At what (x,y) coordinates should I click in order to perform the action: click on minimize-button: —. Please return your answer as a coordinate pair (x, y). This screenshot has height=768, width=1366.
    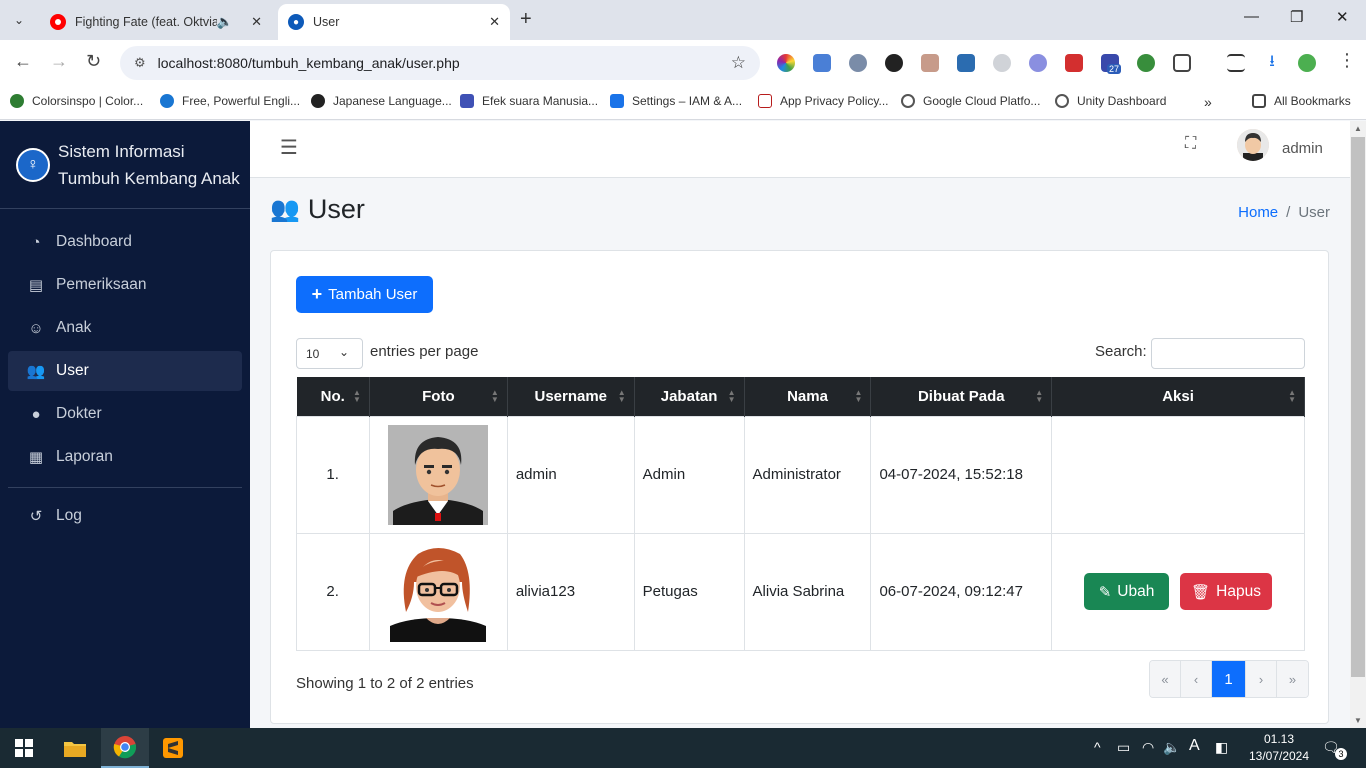
    Looking at the image, I should click on (1251, 16).